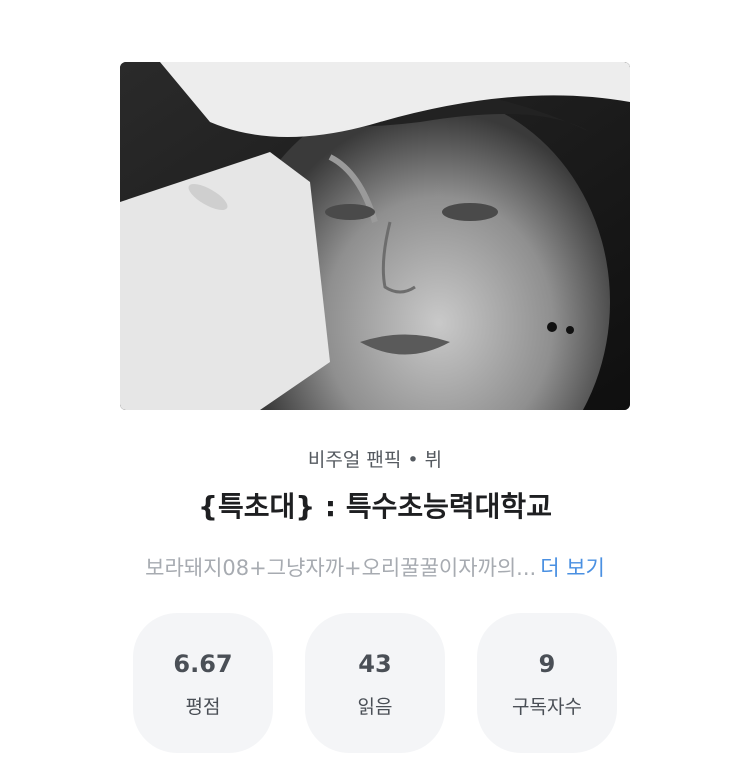 Image resolution: width=750 pixels, height=783 pixels. What do you see at coordinates (354, 460) in the screenshot?
I see `category-label: 비주얼 팬픽` at bounding box center [354, 460].